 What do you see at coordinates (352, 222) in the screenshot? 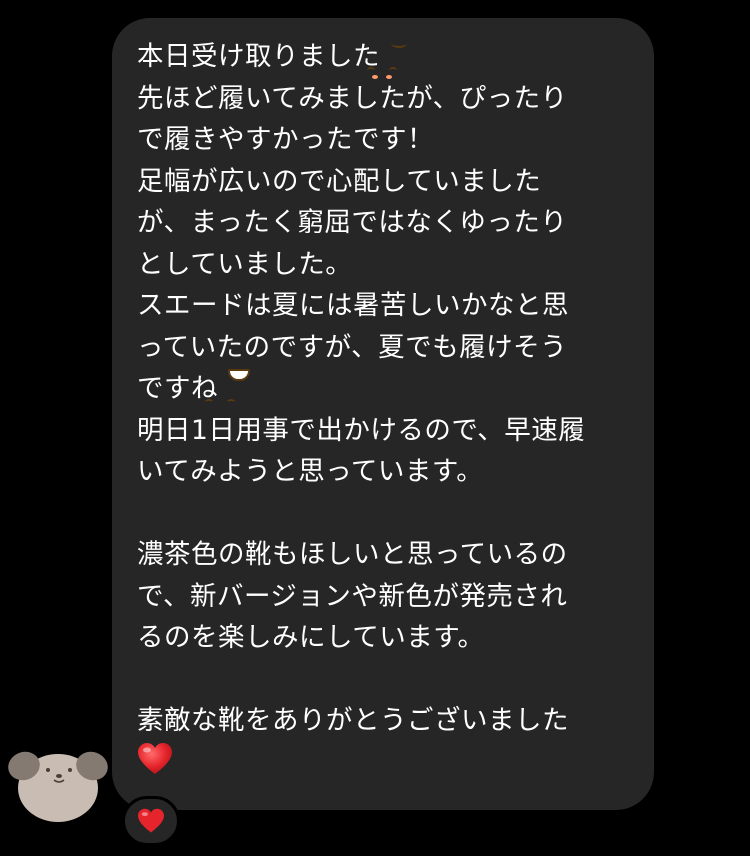
I see `message-line: が、まったく窮屈ではなくゆったり` at bounding box center [352, 222].